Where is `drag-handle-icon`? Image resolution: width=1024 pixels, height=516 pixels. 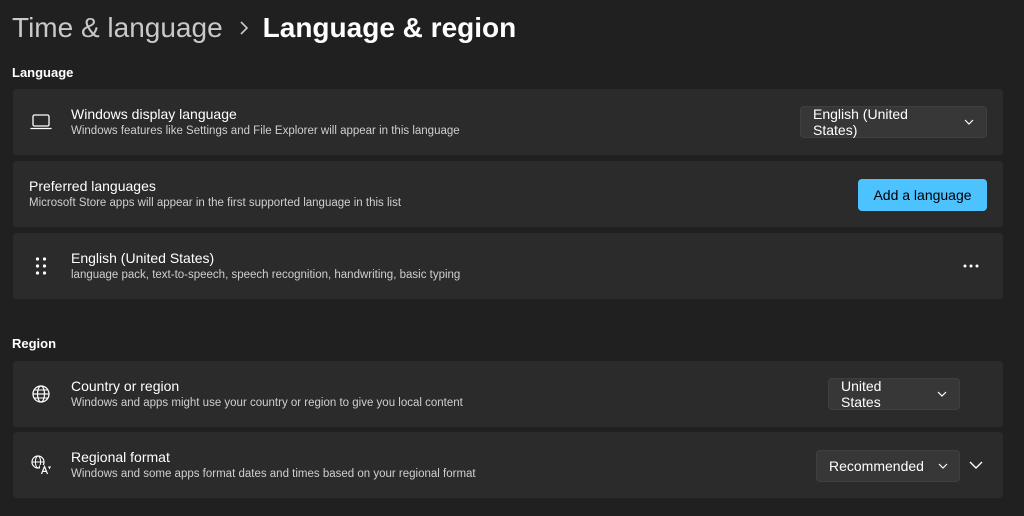 drag-handle-icon is located at coordinates (41, 266).